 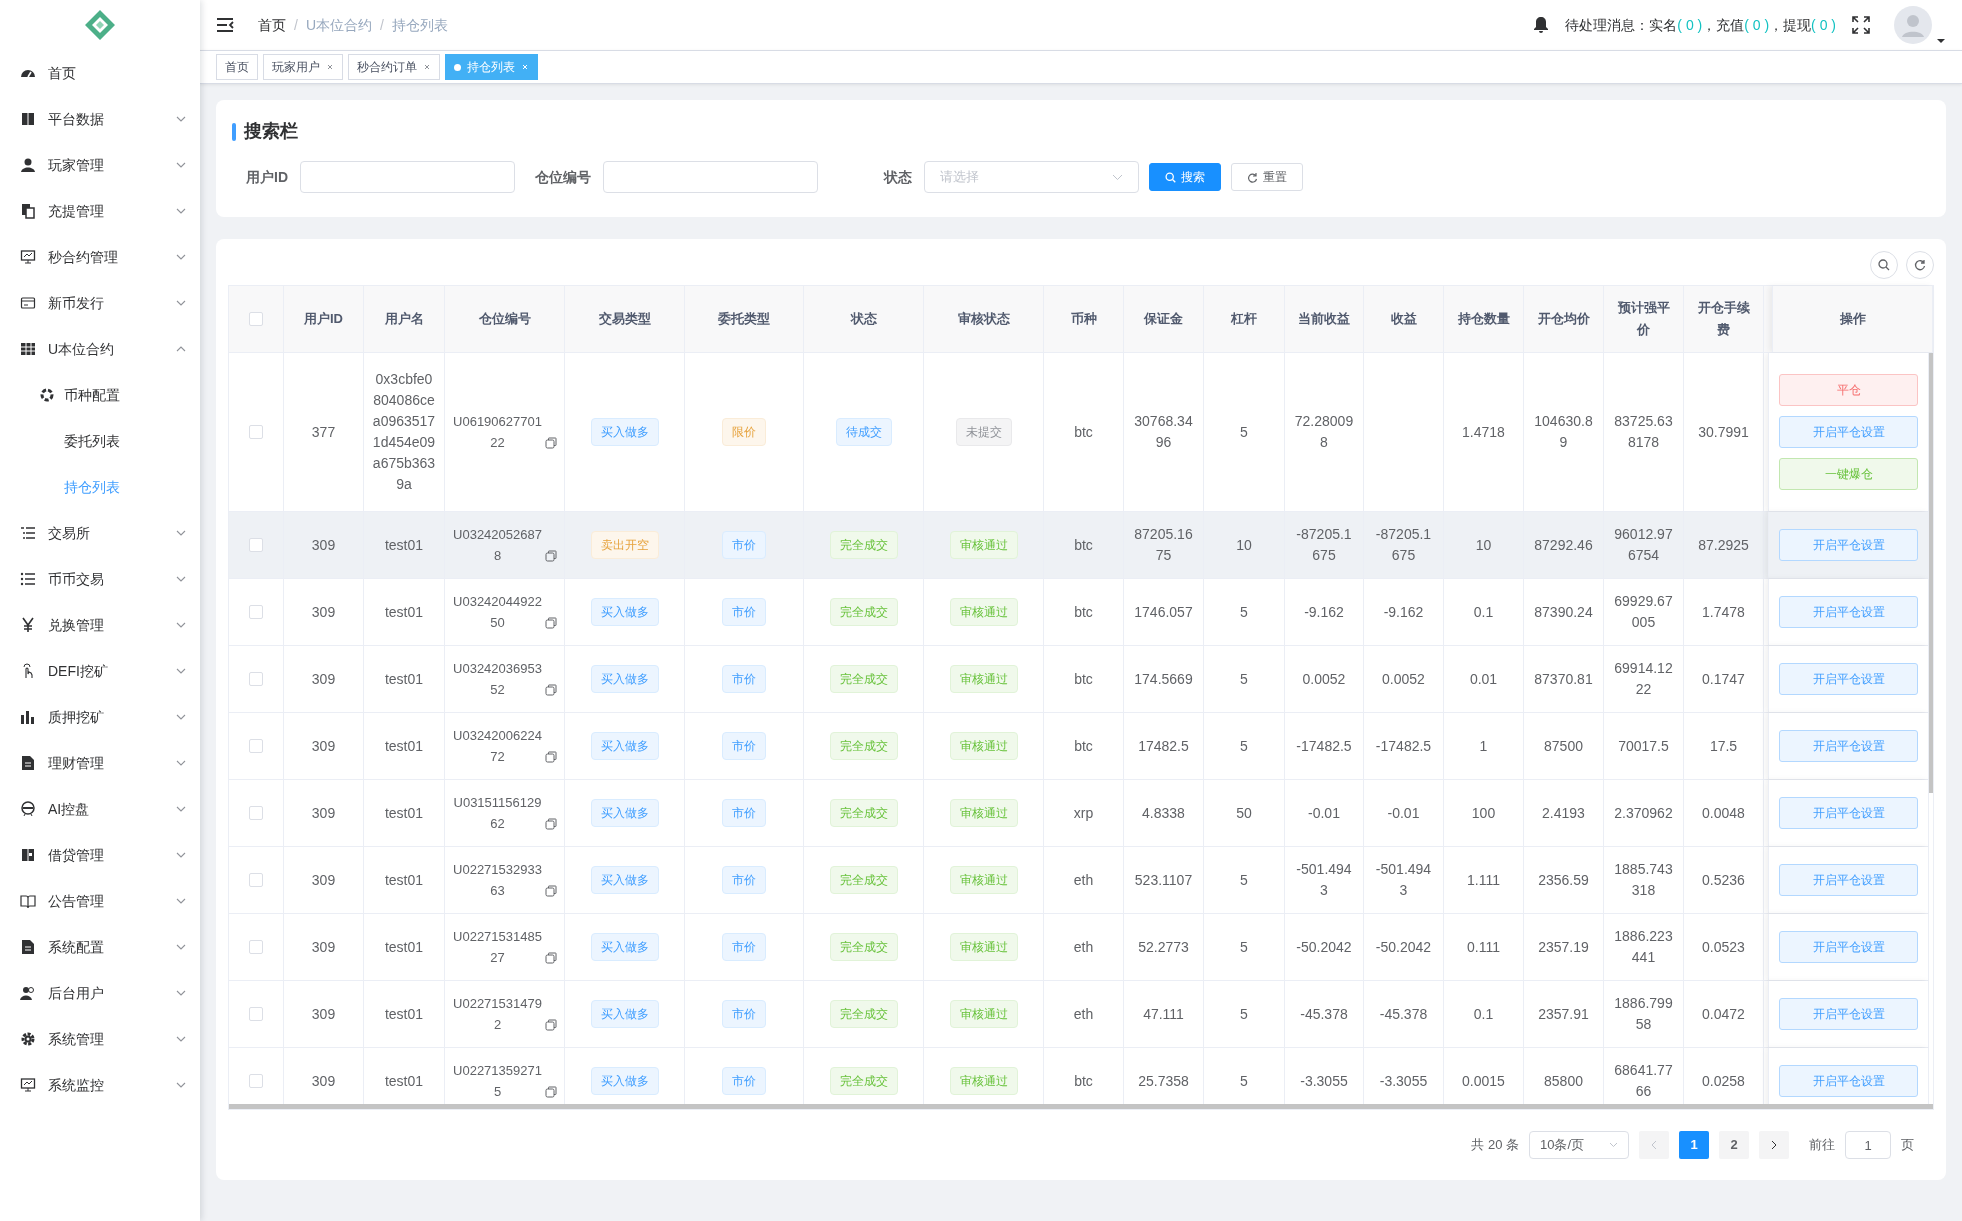 I want to click on notification-link: 提现, so click(x=1797, y=25).